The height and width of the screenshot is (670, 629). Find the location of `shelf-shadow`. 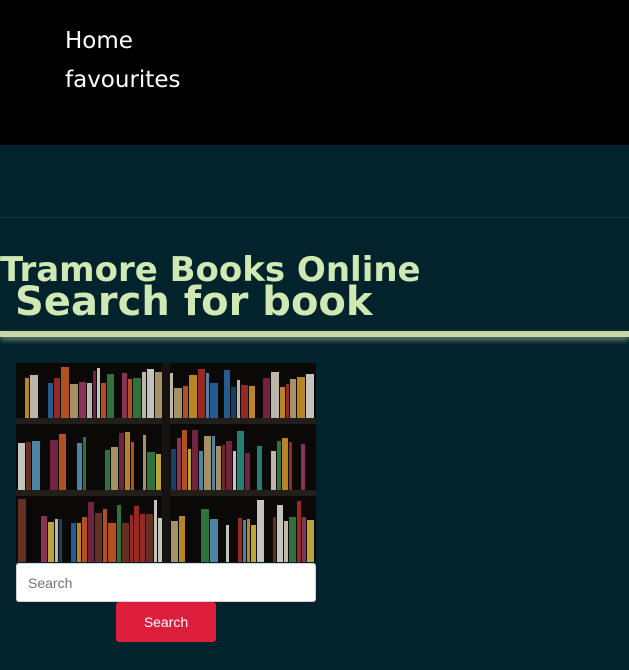

shelf-shadow is located at coordinates (166, 462).